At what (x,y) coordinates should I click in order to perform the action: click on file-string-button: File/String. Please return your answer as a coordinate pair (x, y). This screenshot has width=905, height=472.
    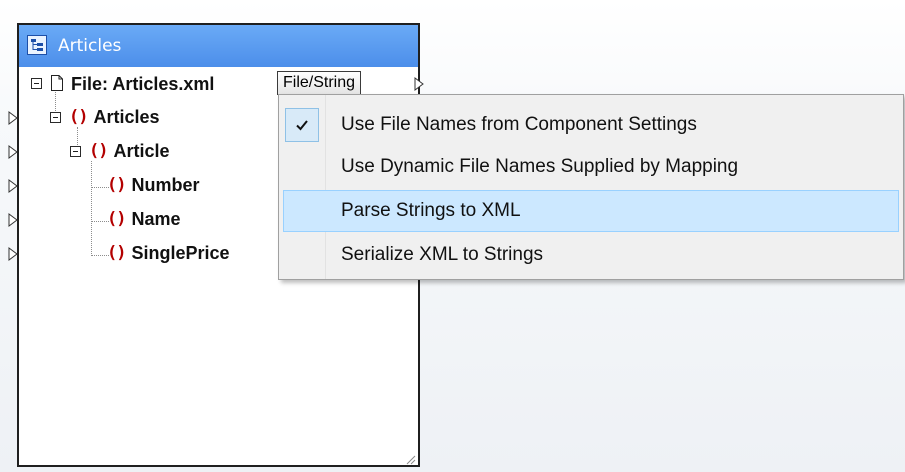
    Looking at the image, I should click on (319, 83).